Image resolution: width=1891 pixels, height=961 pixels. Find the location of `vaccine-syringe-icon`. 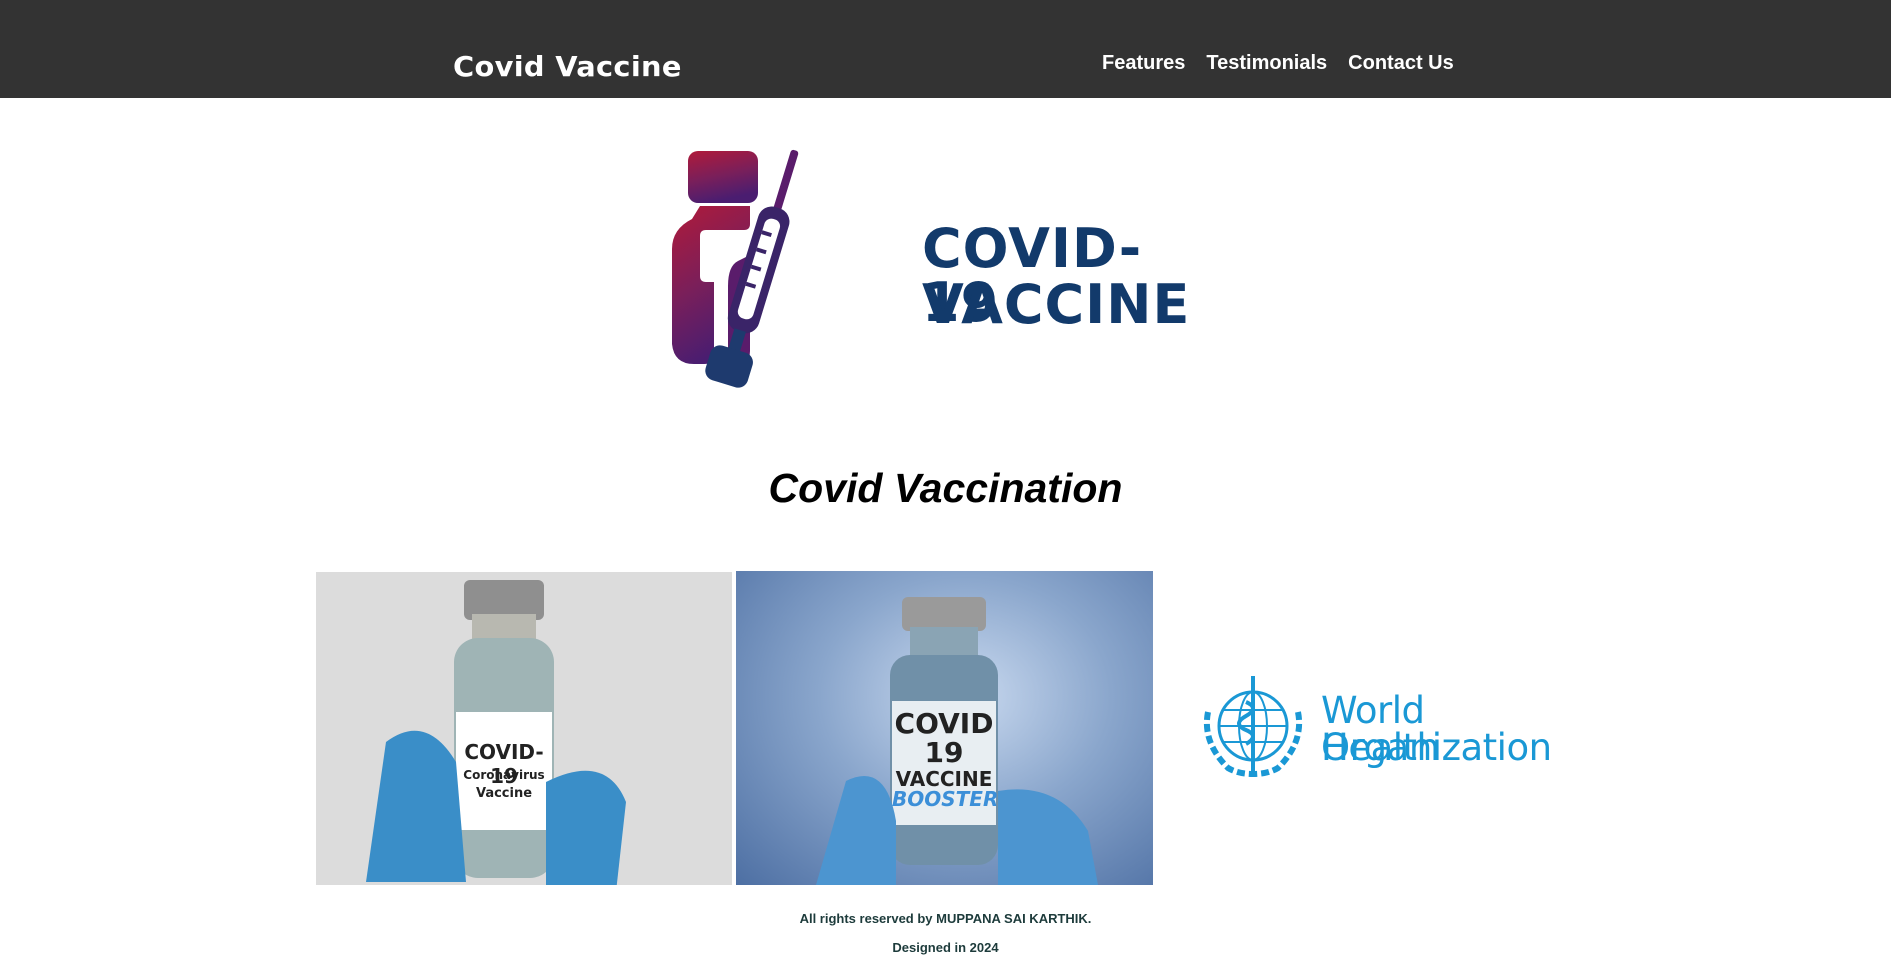

vaccine-syringe-icon is located at coordinates (735, 268).